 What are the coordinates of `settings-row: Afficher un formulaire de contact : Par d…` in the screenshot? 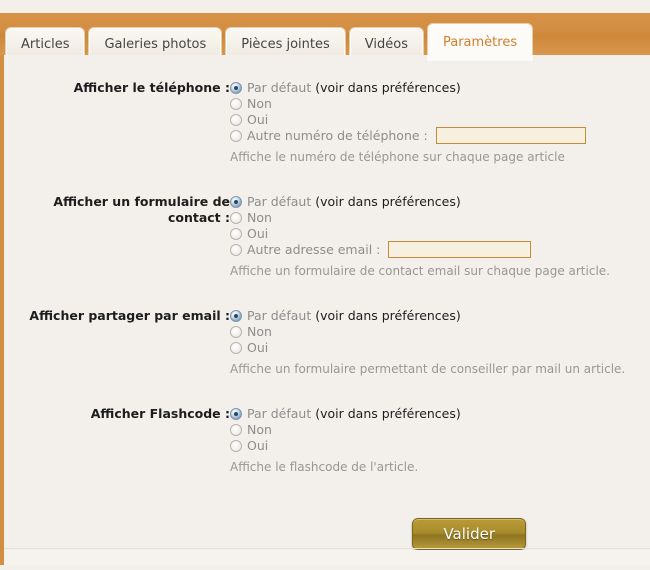 It's located at (327, 236).